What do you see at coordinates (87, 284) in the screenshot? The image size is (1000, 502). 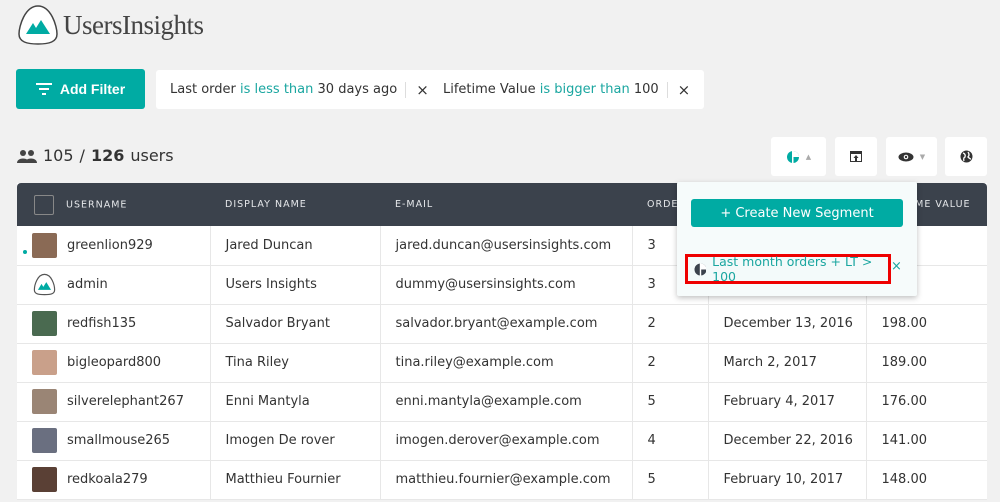 I see `username: admin` at bounding box center [87, 284].